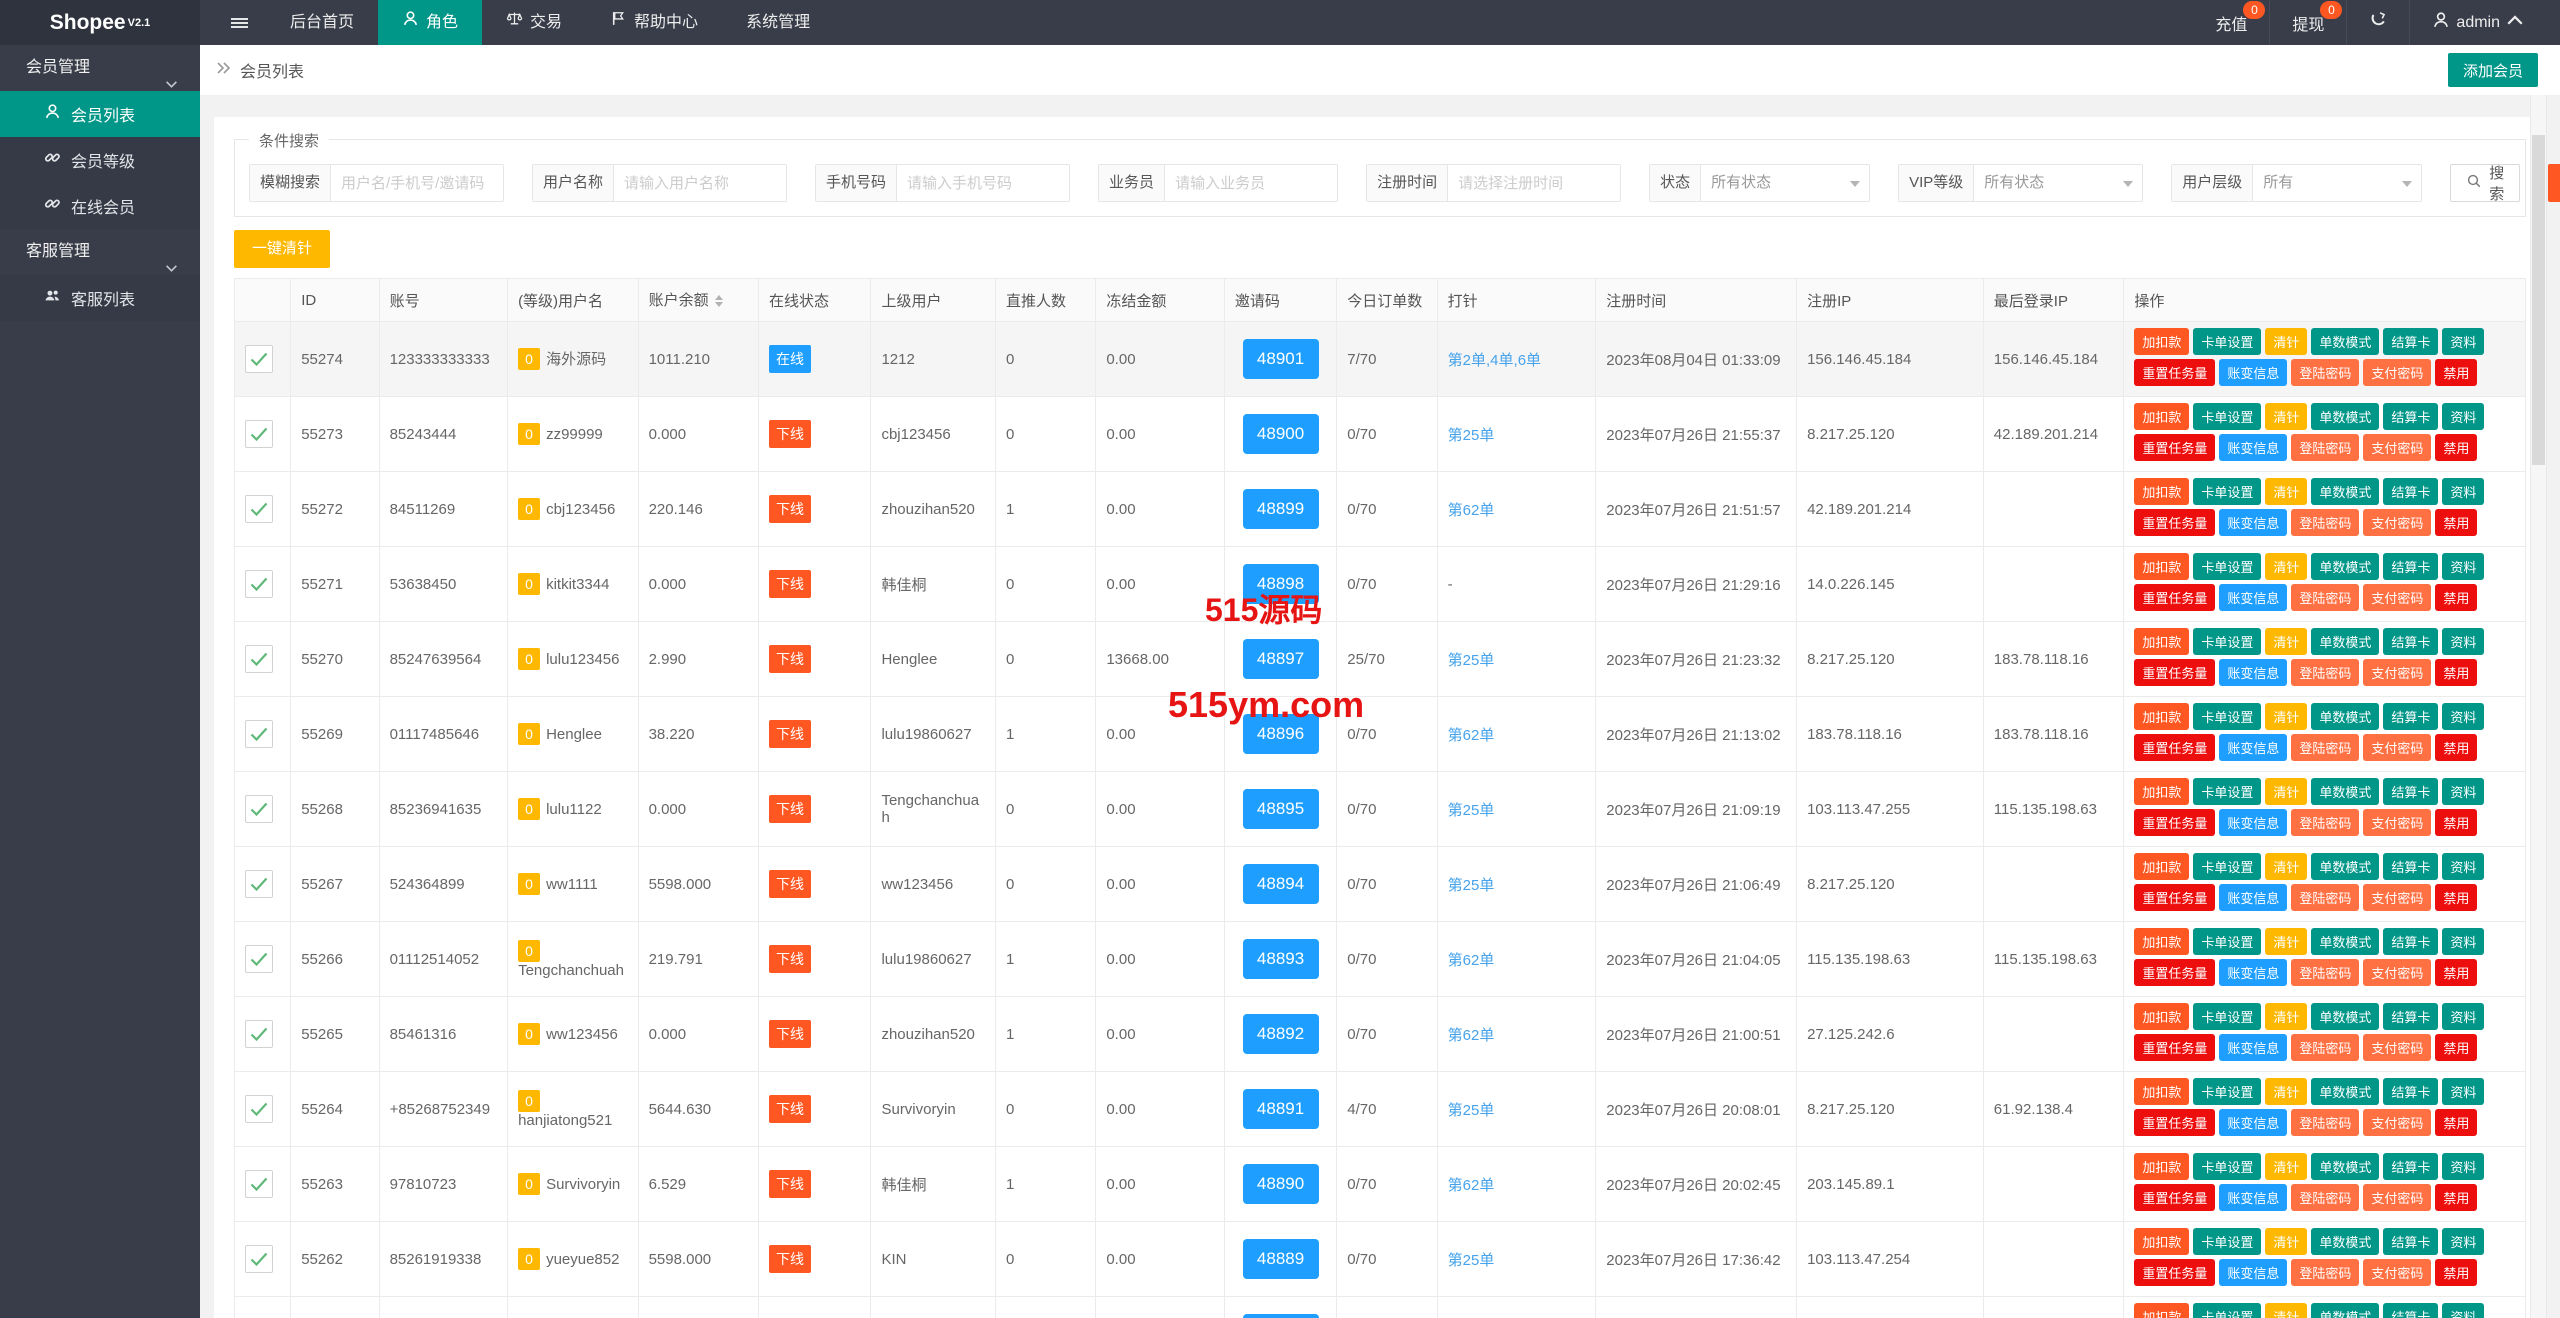 The image size is (2560, 1318). I want to click on invite-code-button: 48890, so click(1280, 1184).